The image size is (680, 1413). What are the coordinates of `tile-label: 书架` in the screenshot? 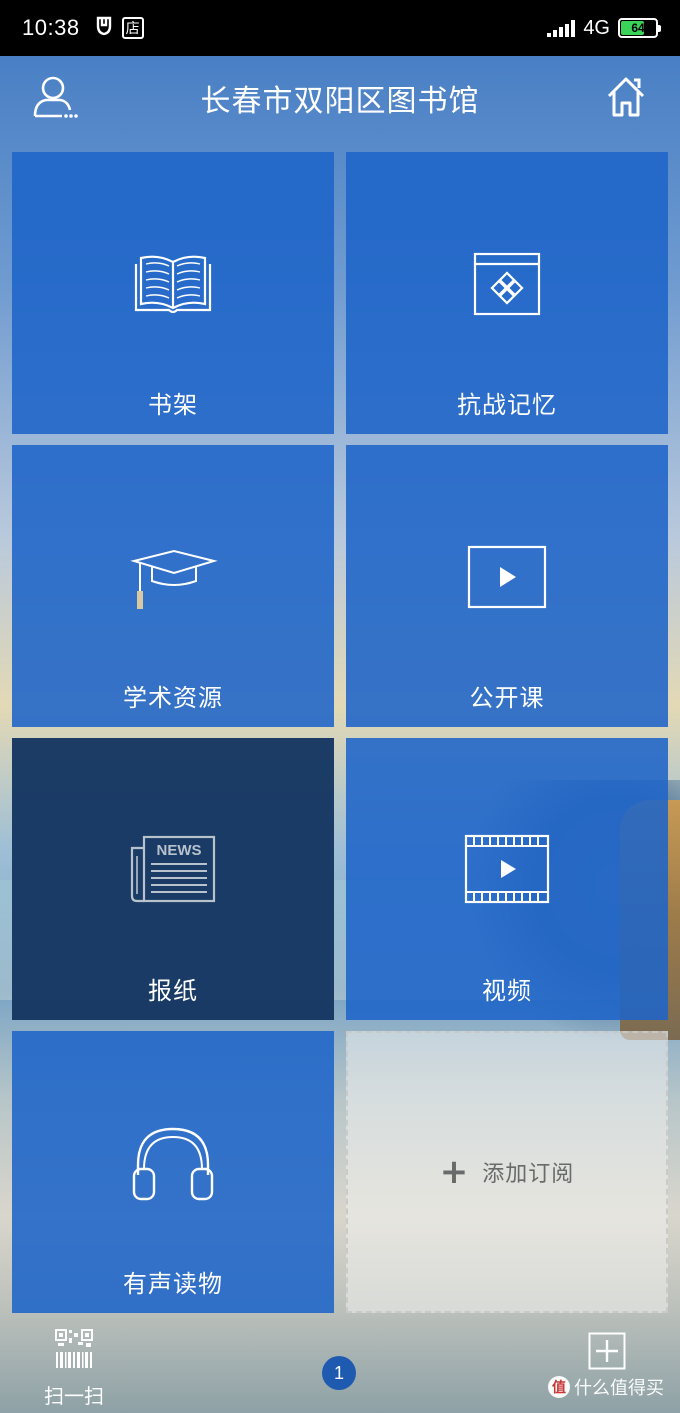 It's located at (173, 405).